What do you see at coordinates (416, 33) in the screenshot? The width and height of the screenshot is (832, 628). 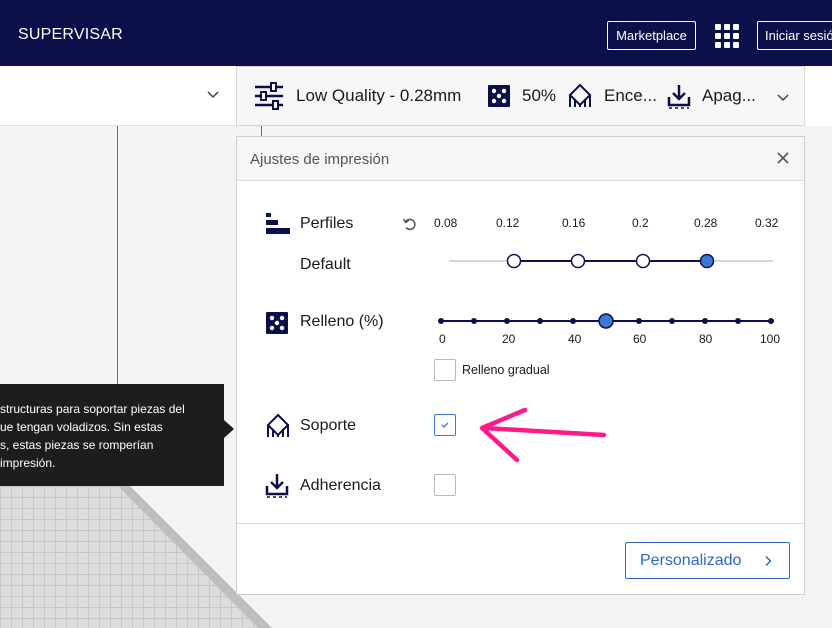 I see `top-bar: SUPERVISAR Marketplace Iniciar sesió` at bounding box center [416, 33].